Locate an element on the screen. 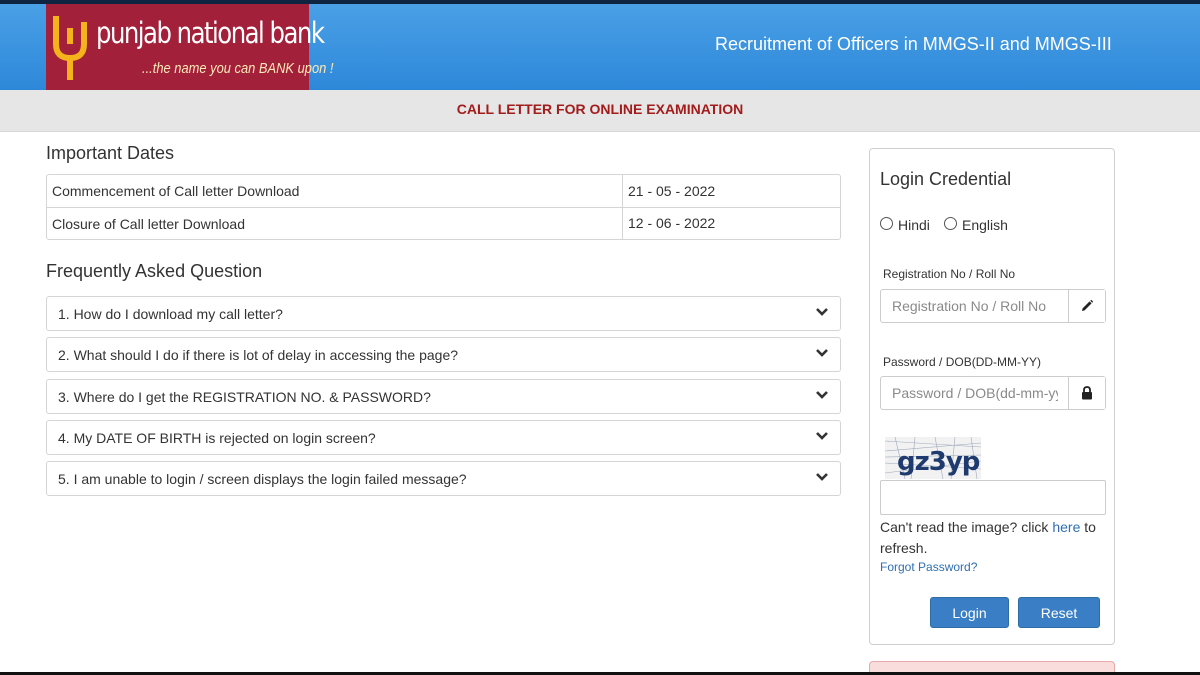 The image size is (1200, 675). date-value: 21 - 05 - 2022 is located at coordinates (731, 191).